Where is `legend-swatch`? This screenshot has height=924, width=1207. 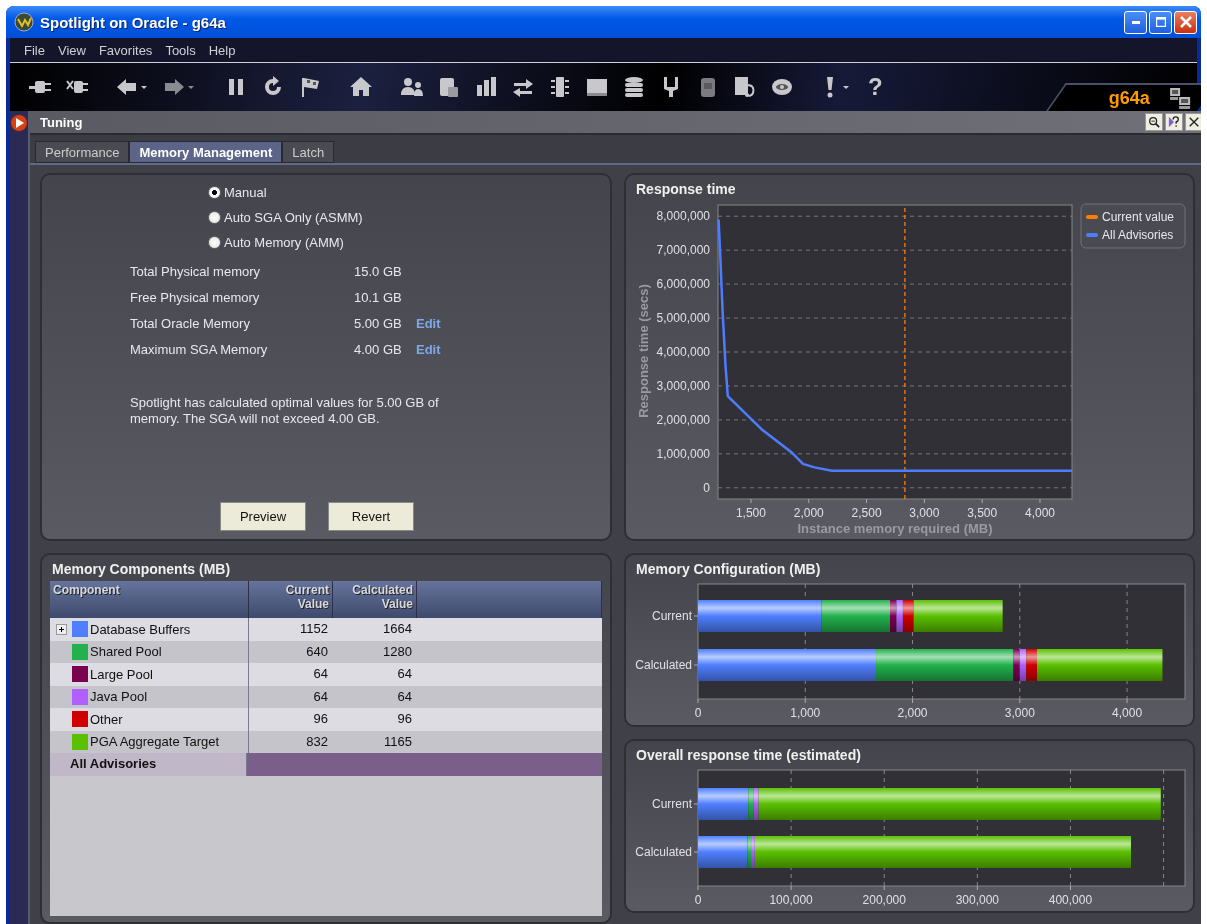 legend-swatch is located at coordinates (1092, 235).